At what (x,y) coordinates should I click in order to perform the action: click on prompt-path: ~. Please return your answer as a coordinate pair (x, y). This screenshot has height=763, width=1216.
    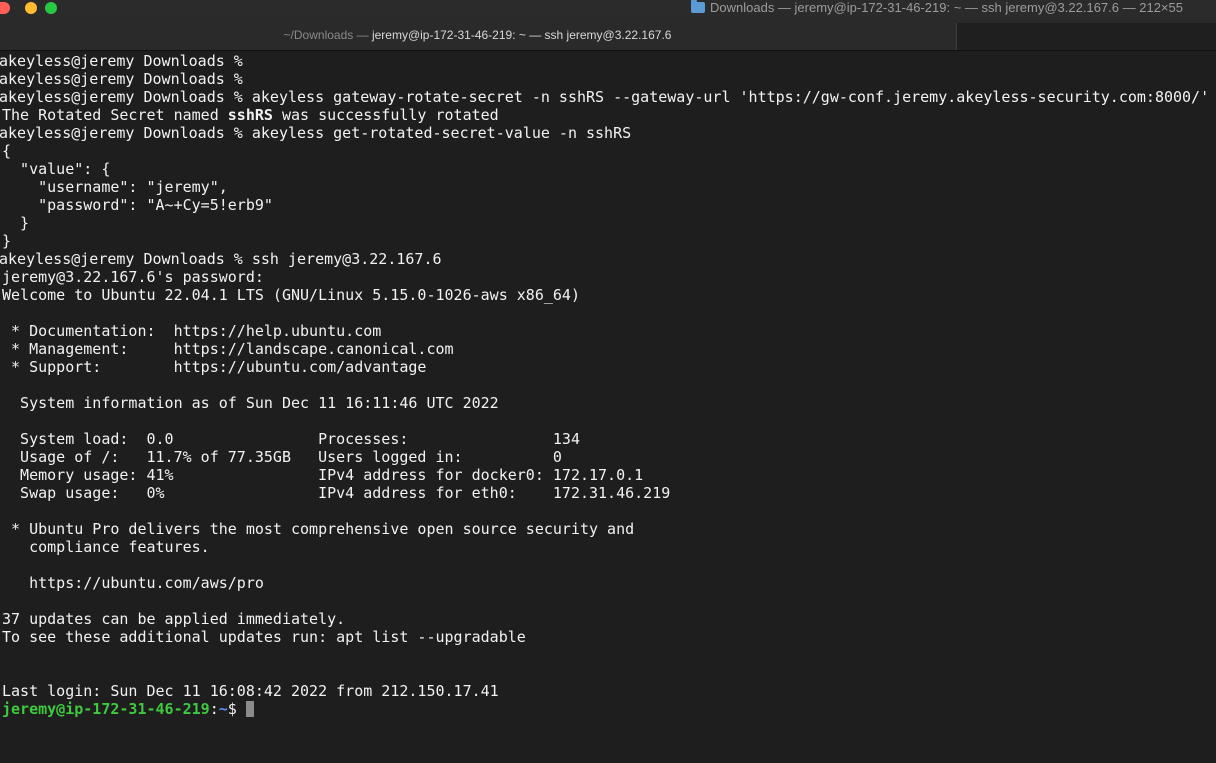
    Looking at the image, I should click on (223, 709).